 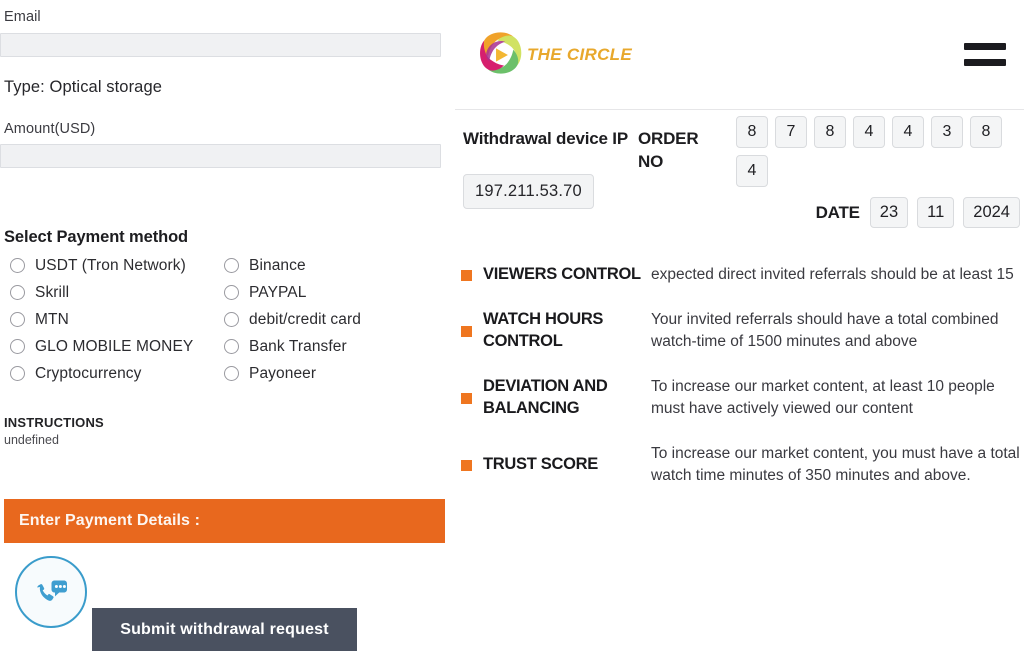 I want to click on rule-term: VIEWERS CONTROL, so click(x=562, y=274).